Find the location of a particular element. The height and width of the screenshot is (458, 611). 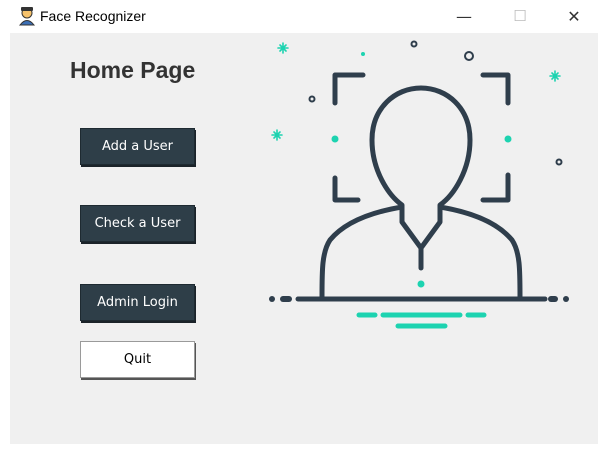

maximize-button: ☐ is located at coordinates (520, 16).